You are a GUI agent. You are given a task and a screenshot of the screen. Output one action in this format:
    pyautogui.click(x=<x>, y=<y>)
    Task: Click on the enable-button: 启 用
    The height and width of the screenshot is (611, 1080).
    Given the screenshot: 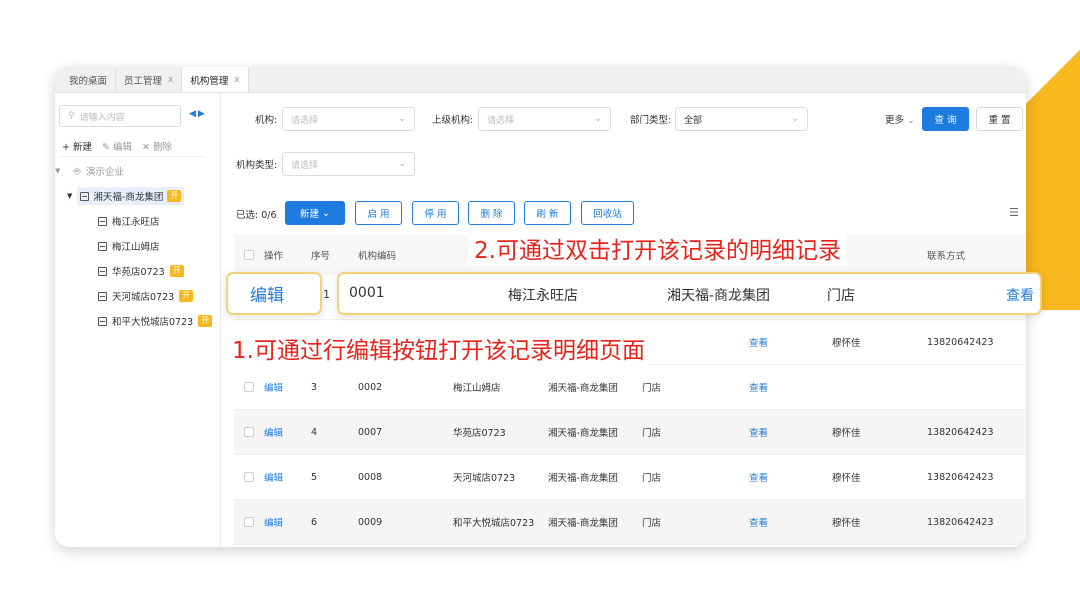 What is the action you would take?
    pyautogui.click(x=378, y=213)
    